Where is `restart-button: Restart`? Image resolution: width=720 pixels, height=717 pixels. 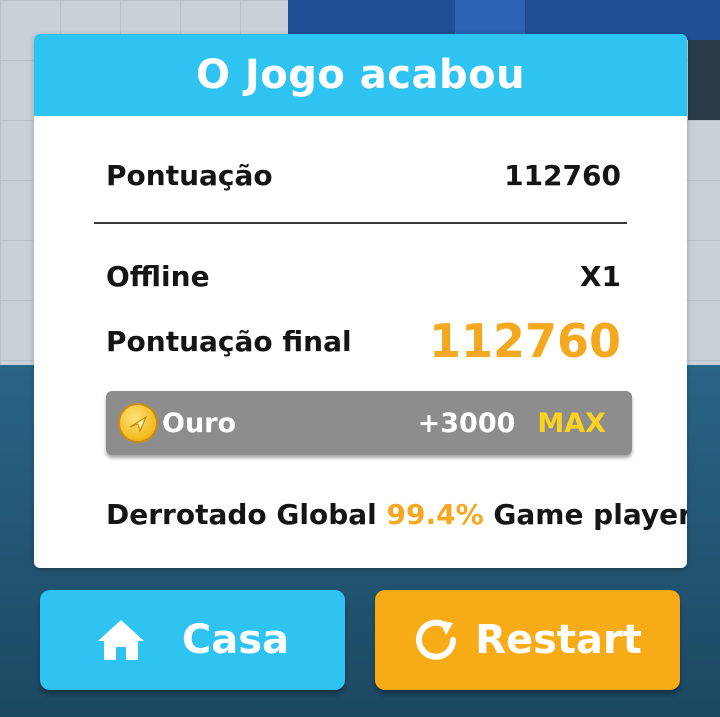 restart-button: Restart is located at coordinates (527, 640).